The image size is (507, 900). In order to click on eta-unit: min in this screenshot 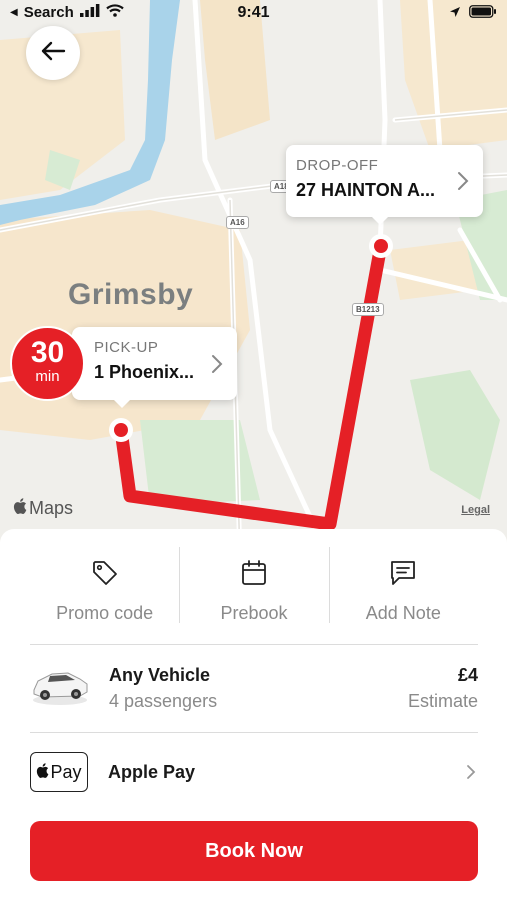, I will do `click(47, 376)`.